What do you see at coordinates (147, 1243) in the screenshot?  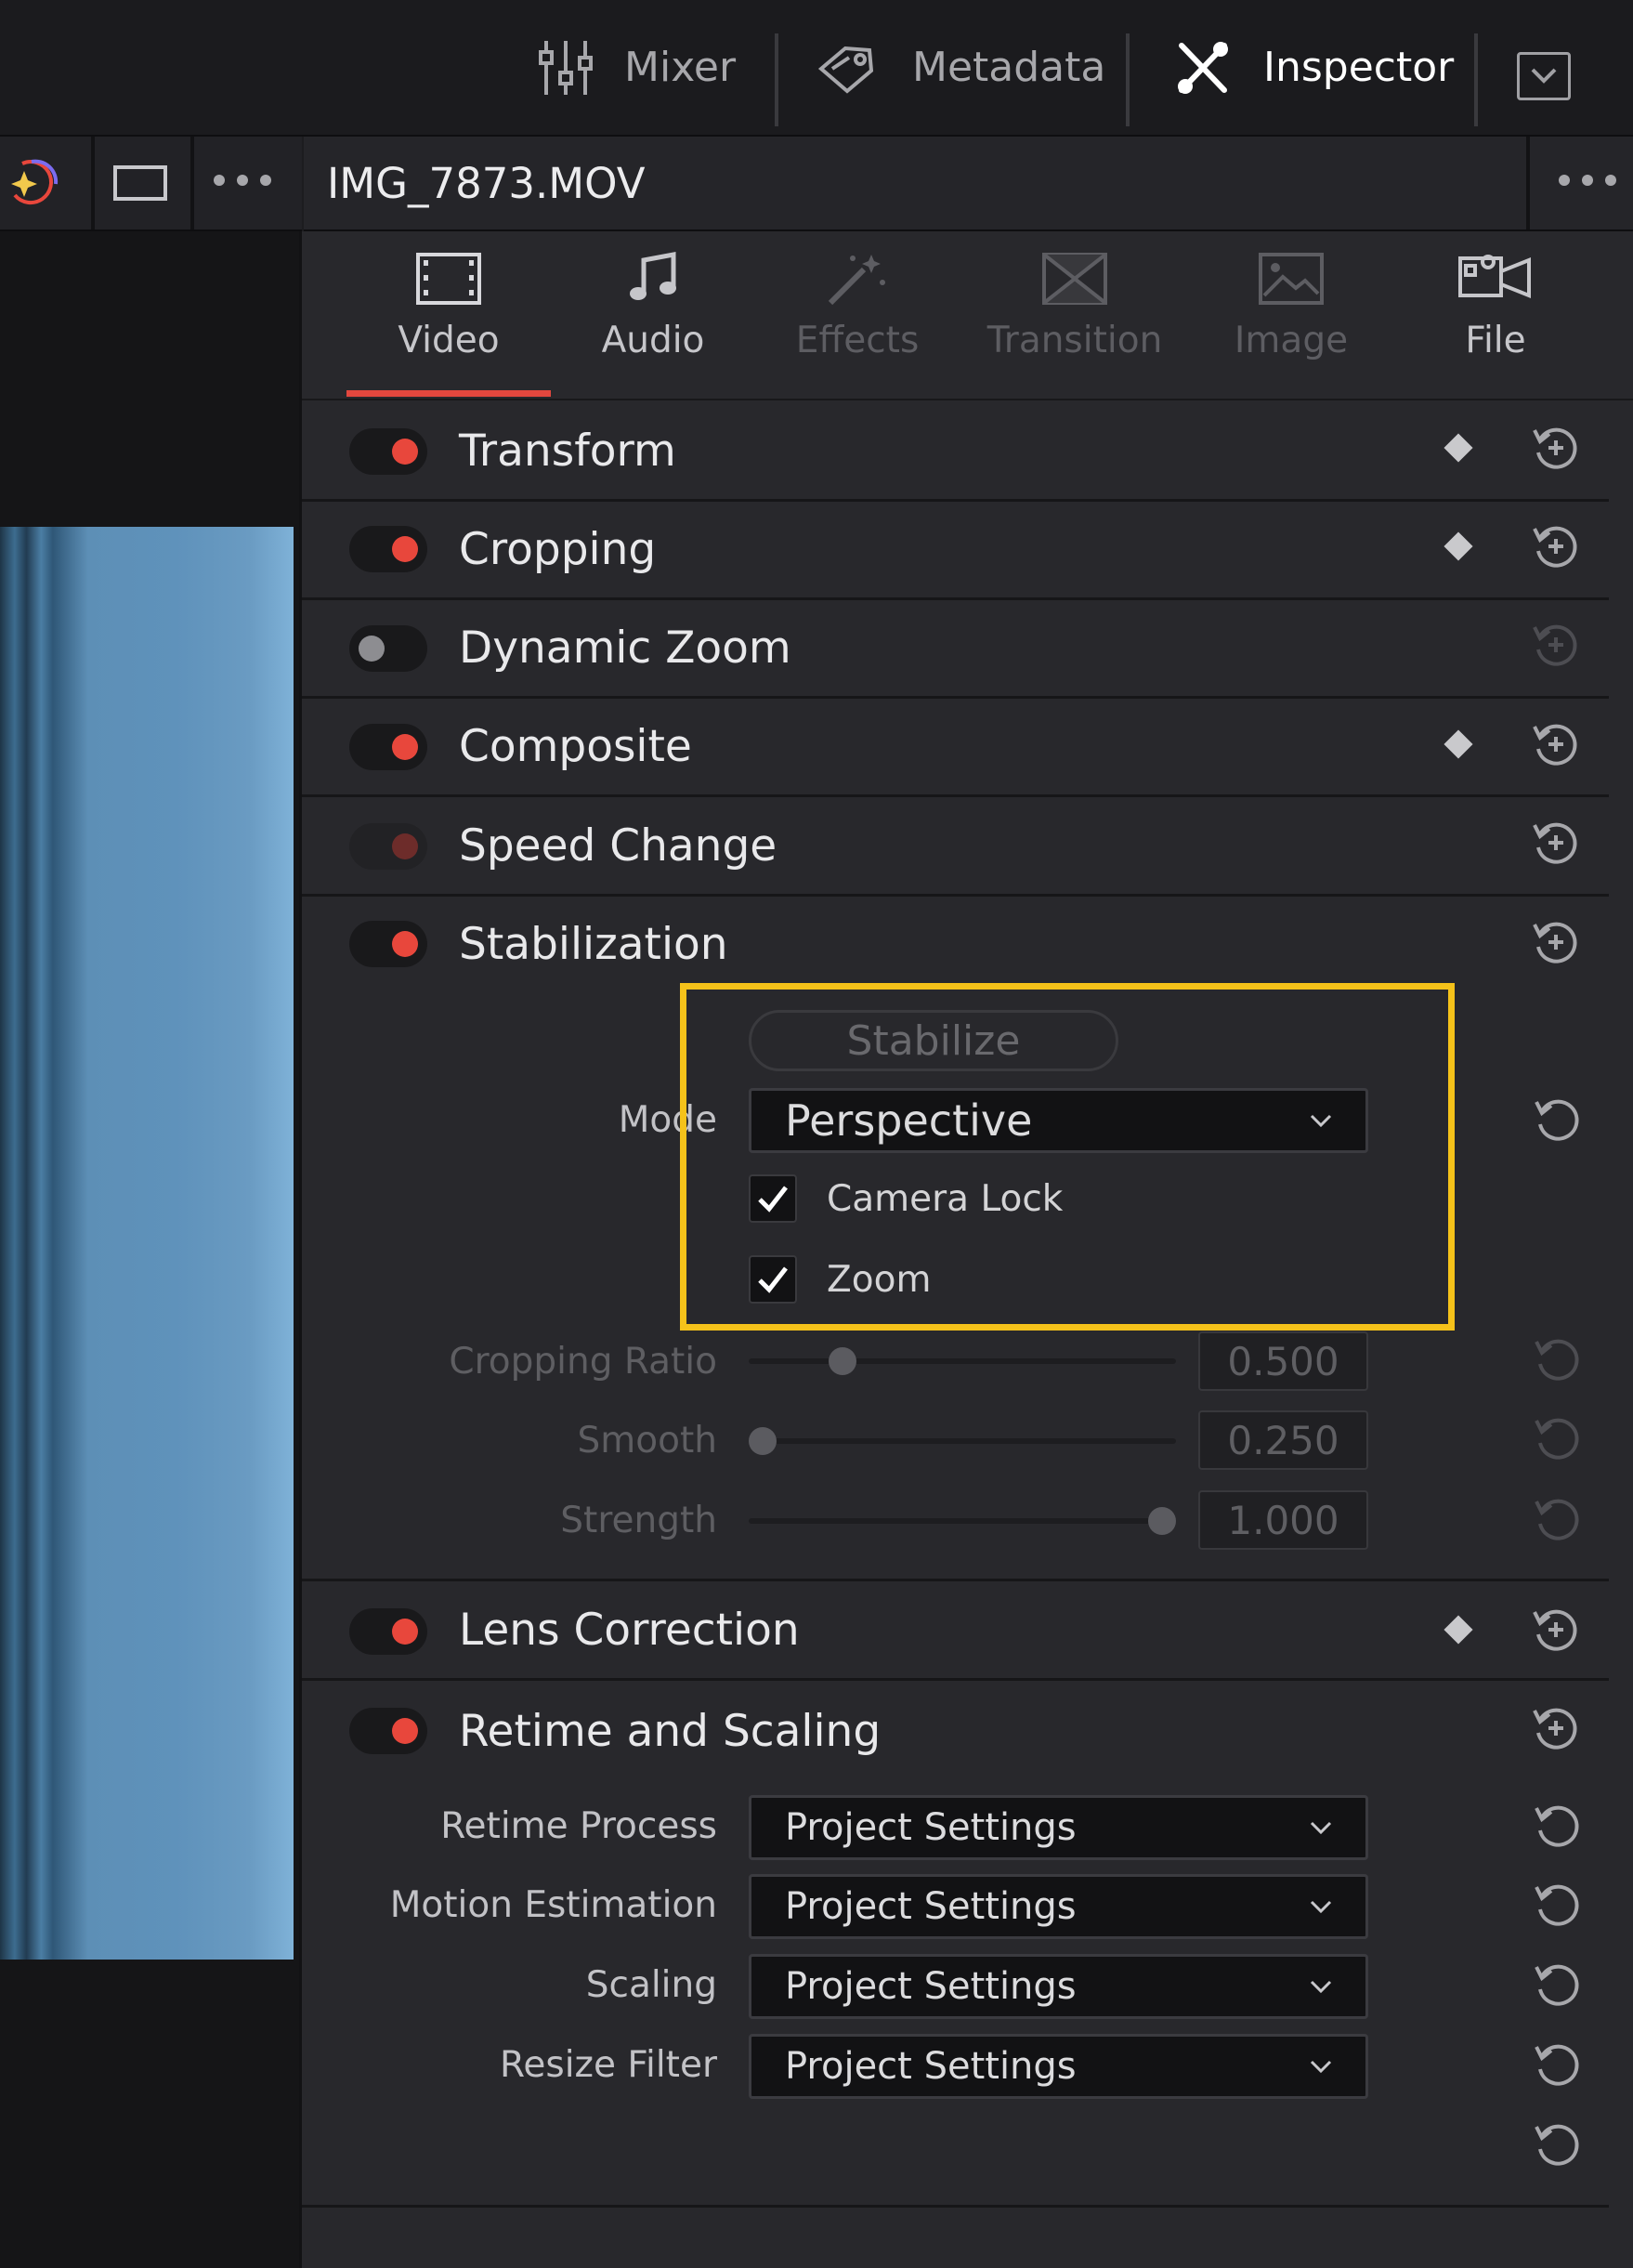 I see `video-preview` at bounding box center [147, 1243].